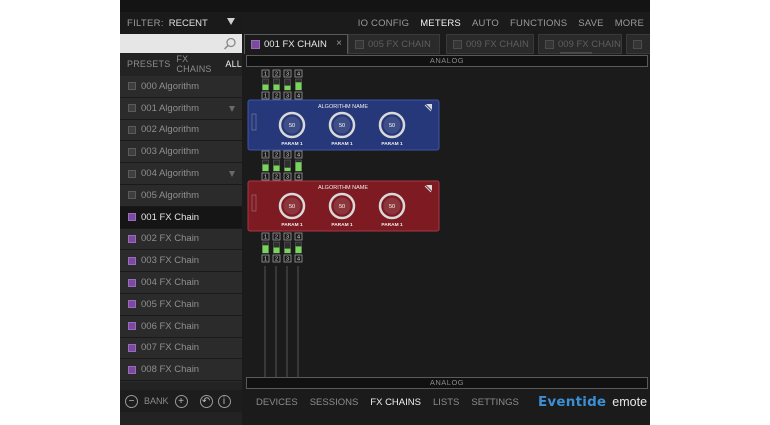  Describe the element at coordinates (231, 21) in the screenshot. I see `caret-down-icon` at that location.